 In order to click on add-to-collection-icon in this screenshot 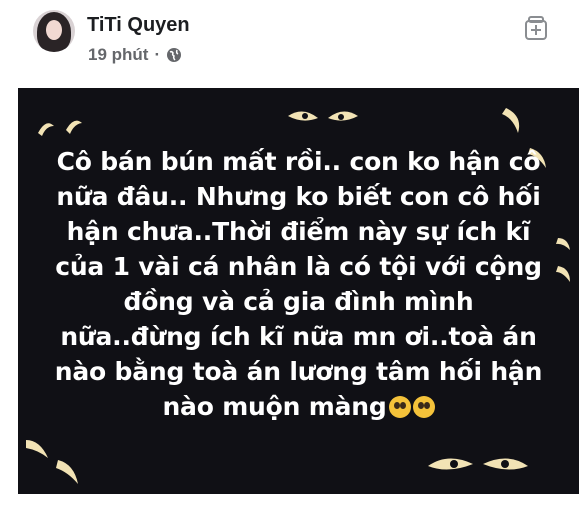, I will do `click(536, 28)`.